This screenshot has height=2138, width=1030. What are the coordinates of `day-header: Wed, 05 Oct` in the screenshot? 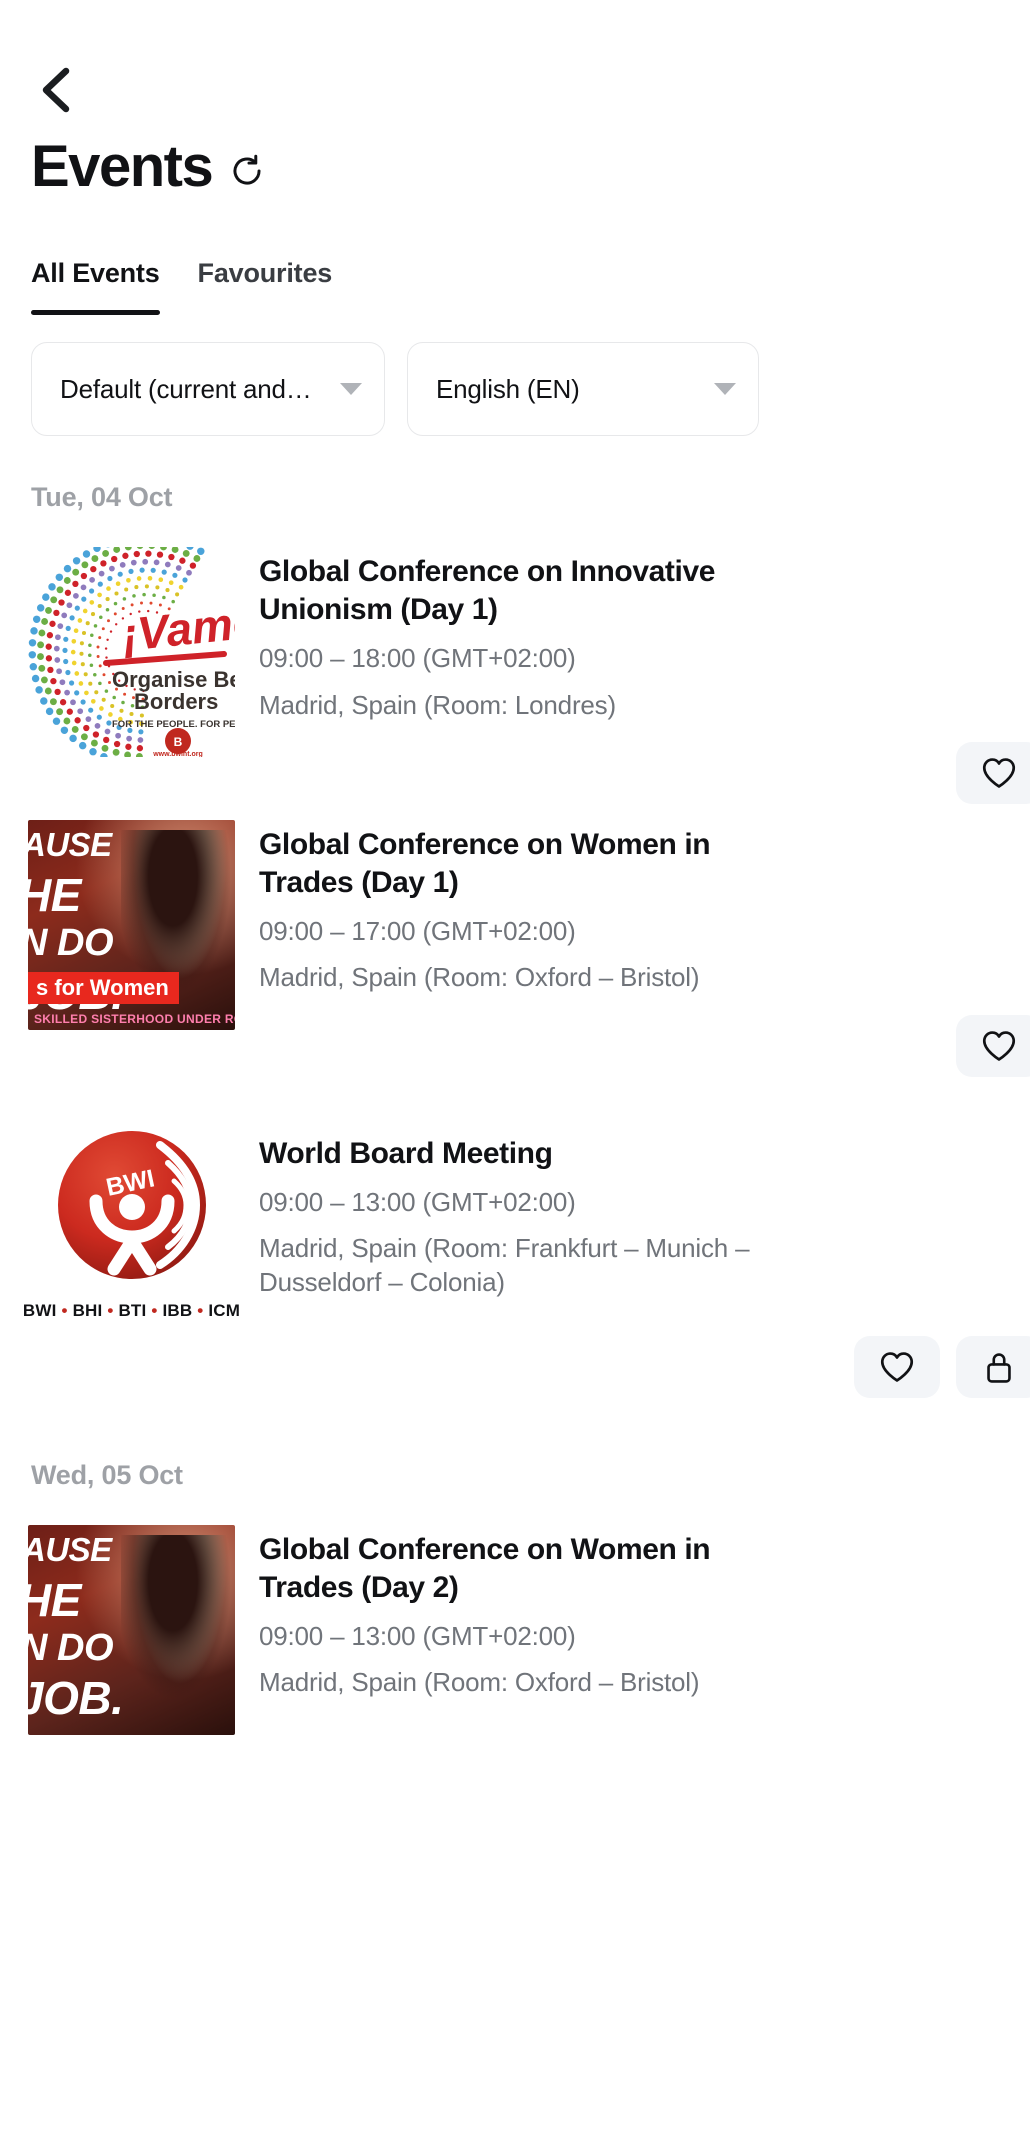 It's located at (107, 1474).